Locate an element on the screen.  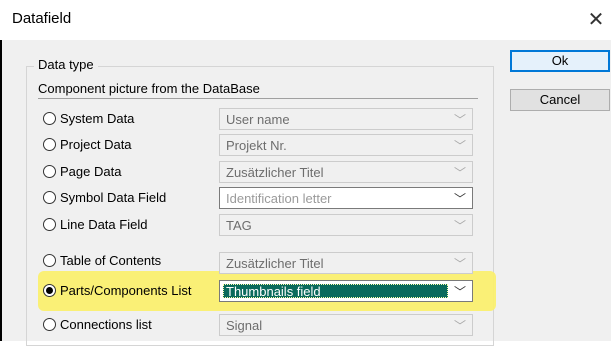
radio-label: Page Data is located at coordinates (91, 171).